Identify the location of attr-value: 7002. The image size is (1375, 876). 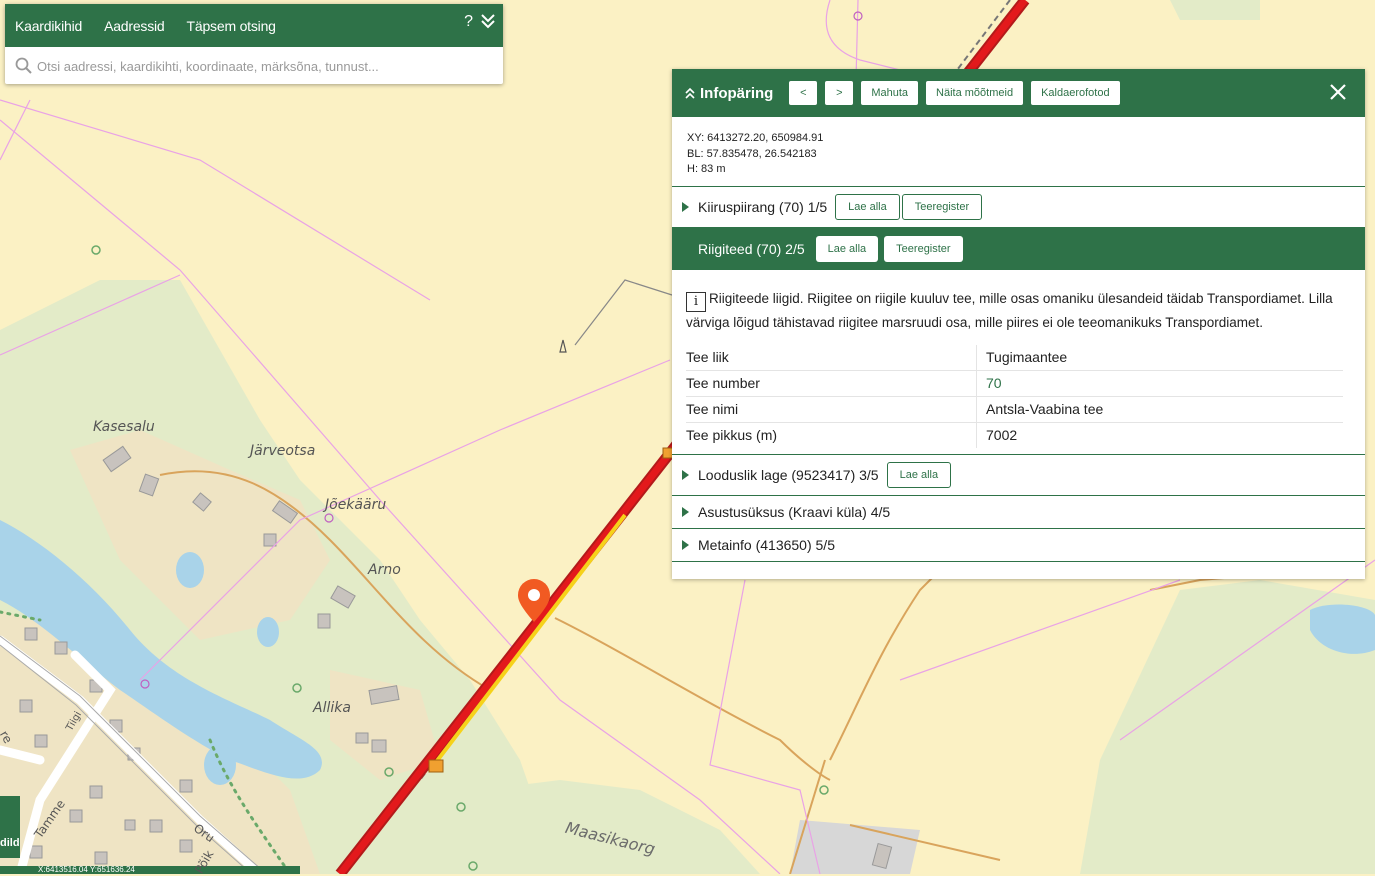
(1002, 435).